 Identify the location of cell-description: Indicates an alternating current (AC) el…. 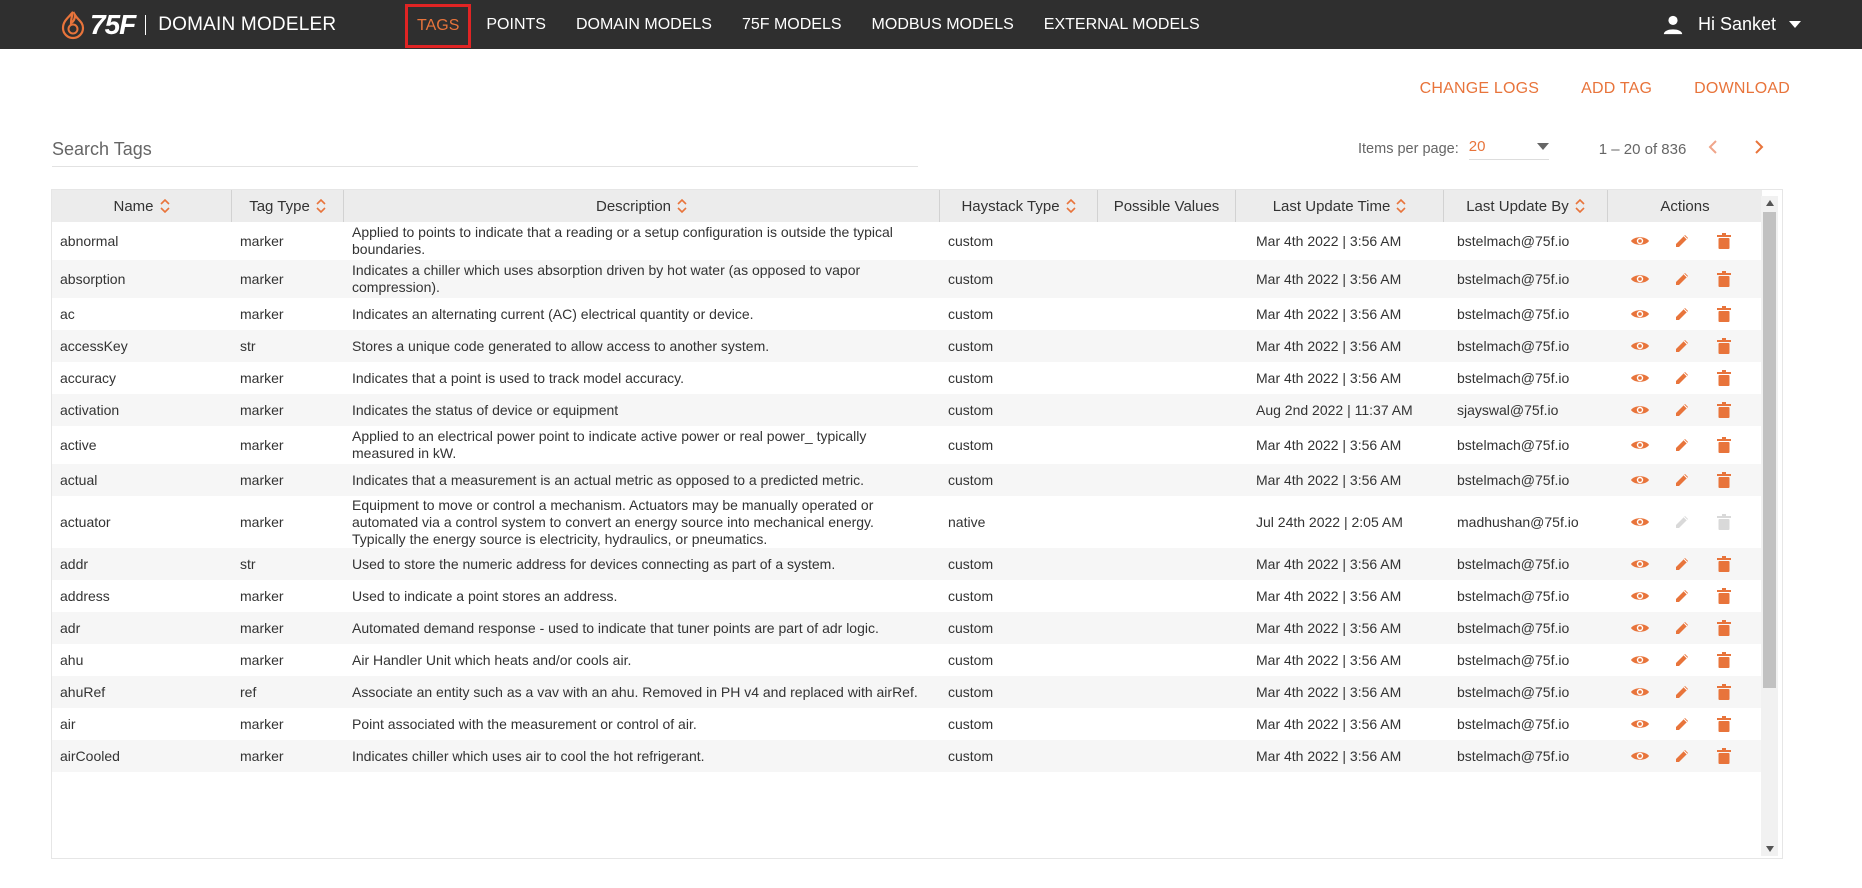
(553, 313).